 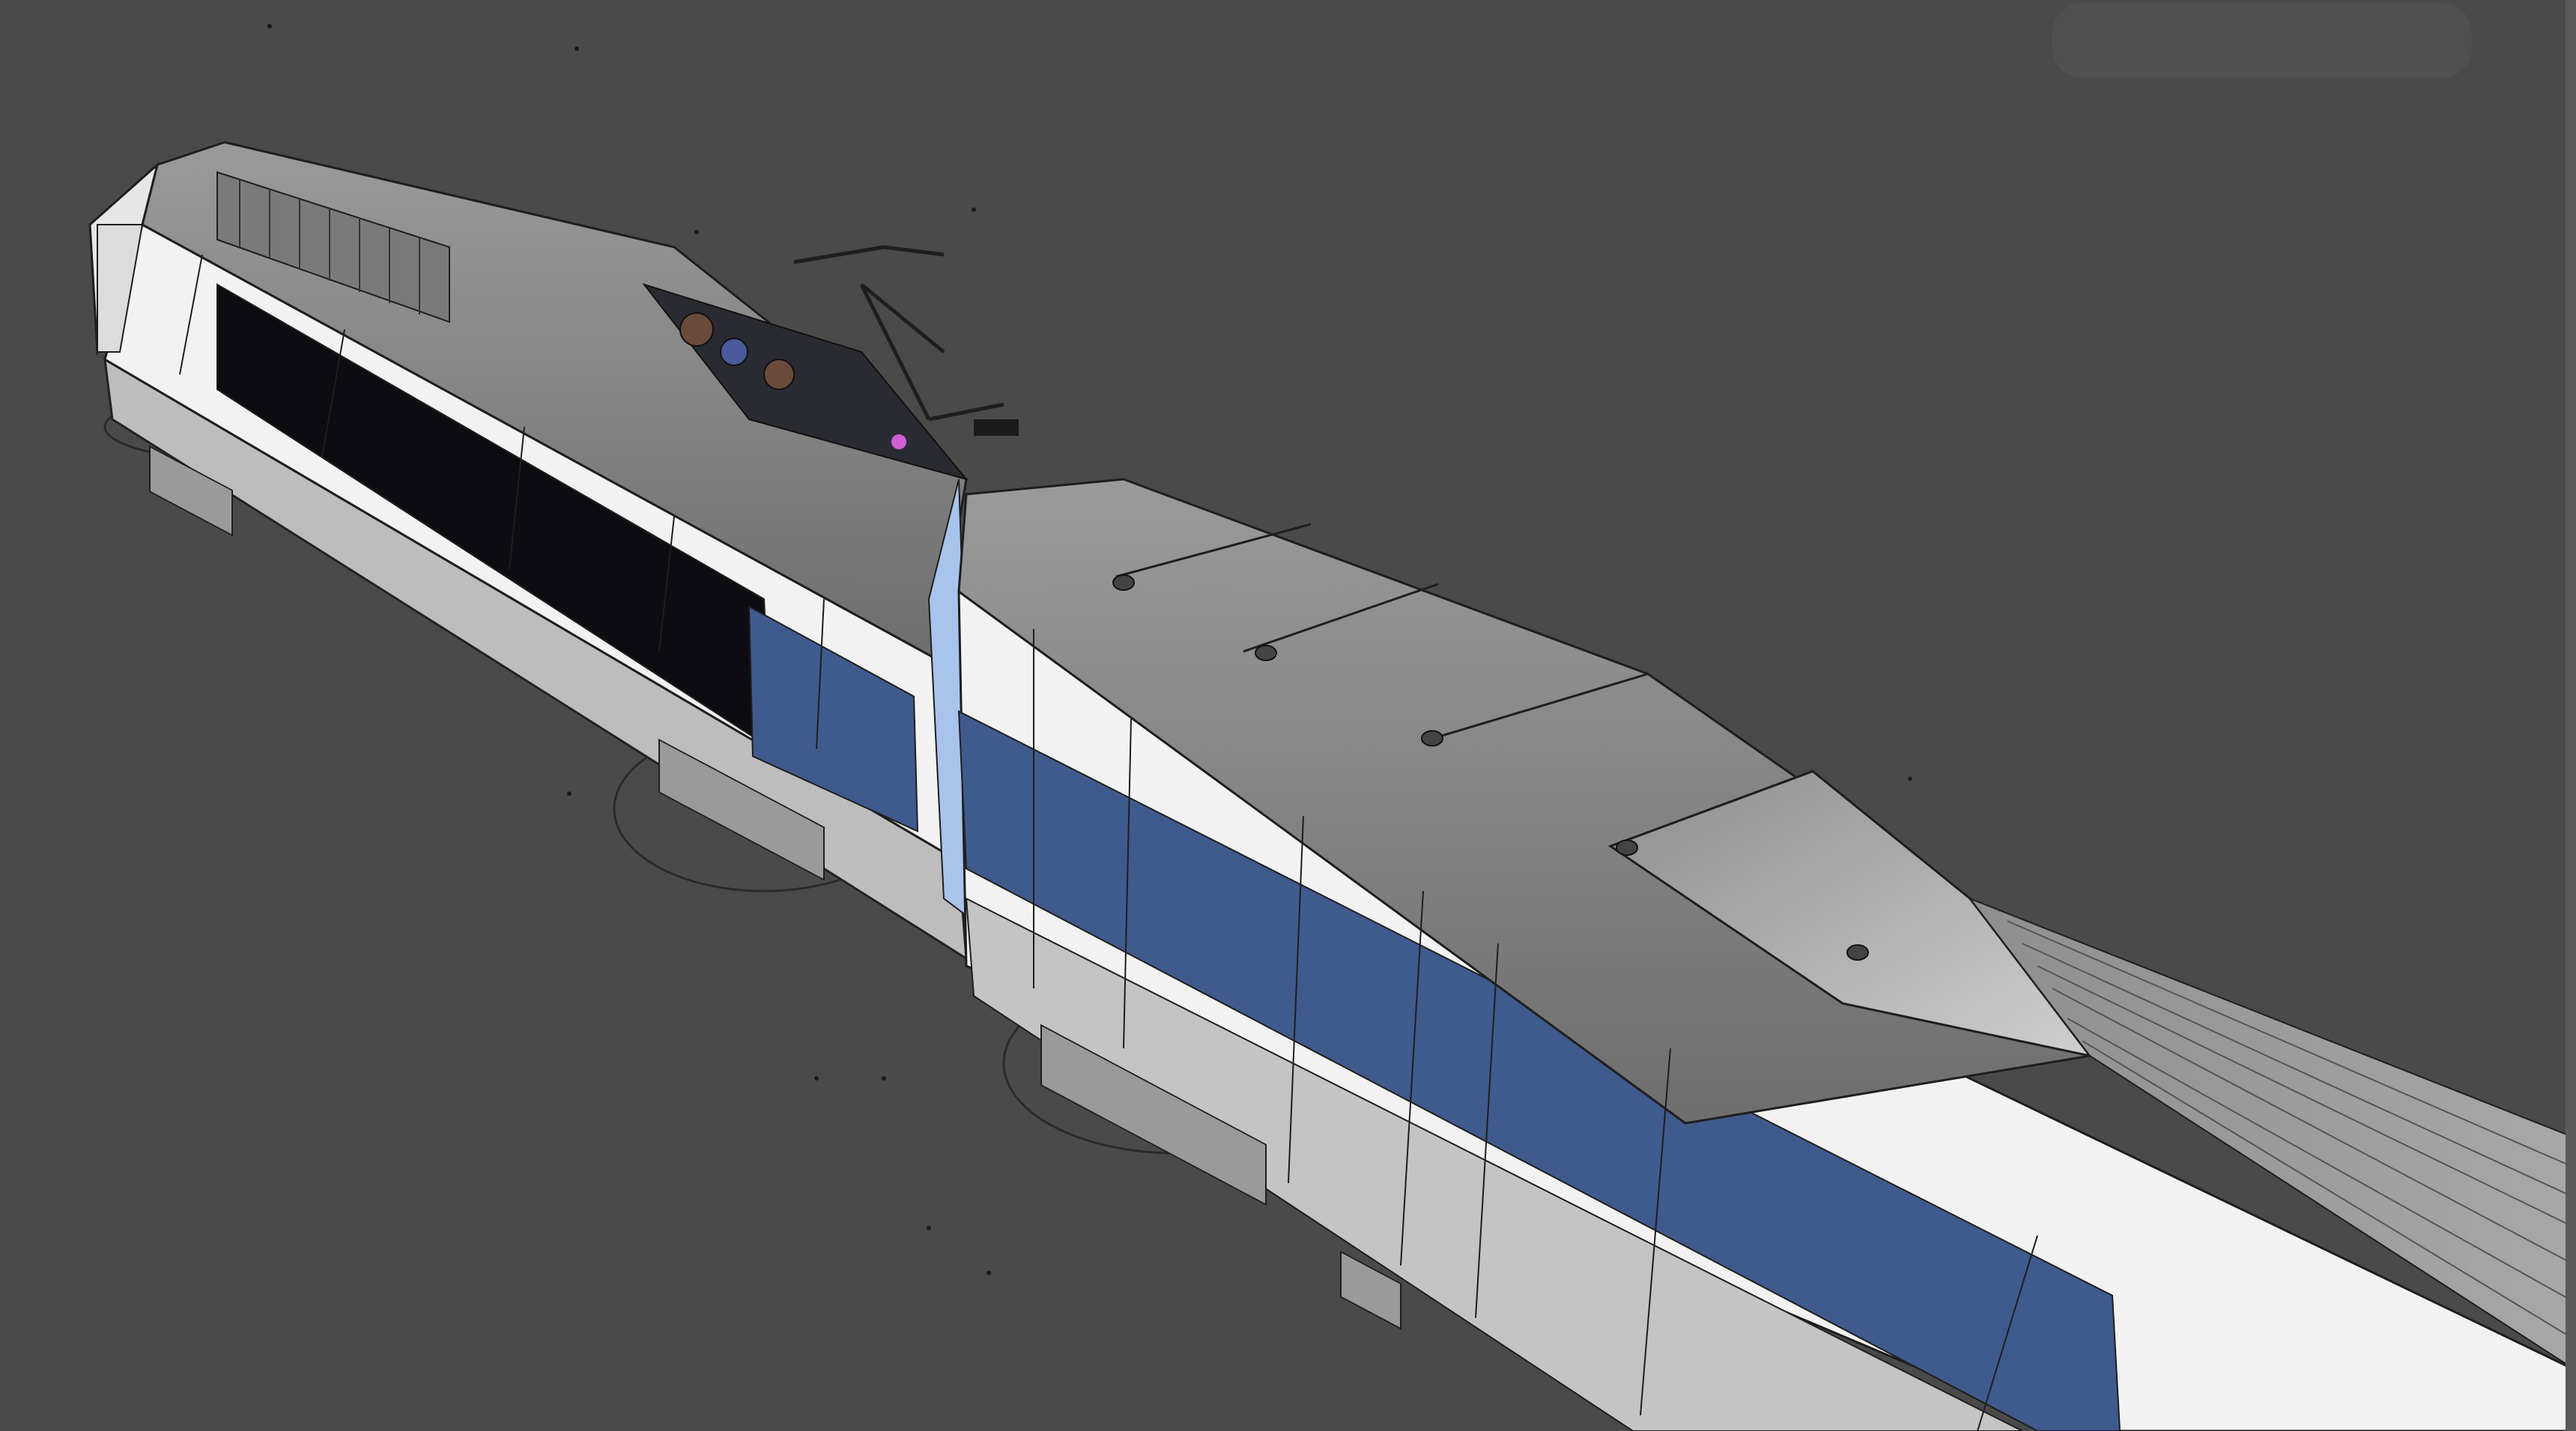 What do you see at coordinates (2571, 715) in the screenshot?
I see `viewport-edge` at bounding box center [2571, 715].